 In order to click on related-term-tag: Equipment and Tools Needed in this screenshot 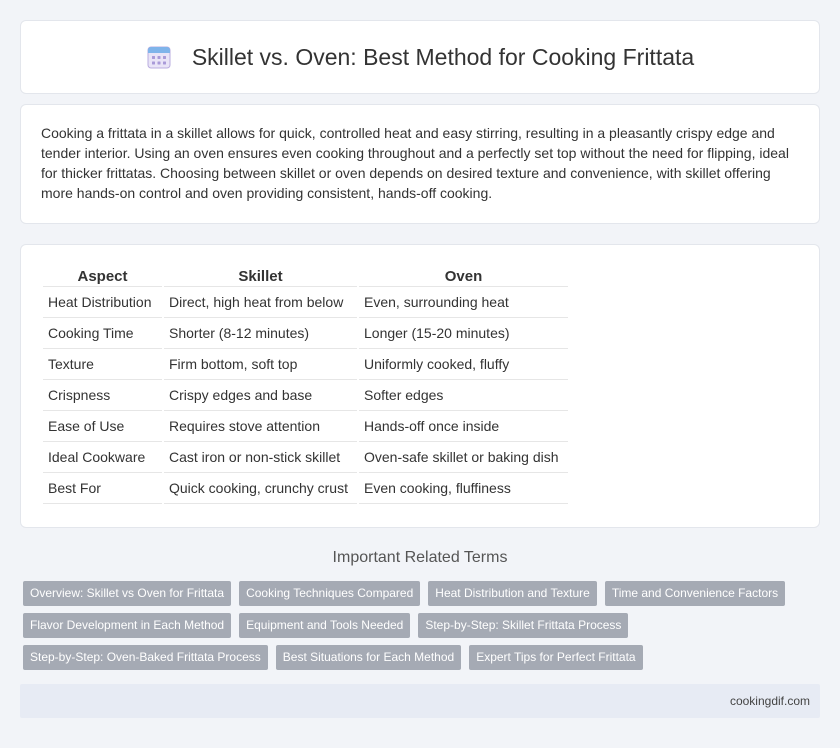, I will do `click(325, 625)`.